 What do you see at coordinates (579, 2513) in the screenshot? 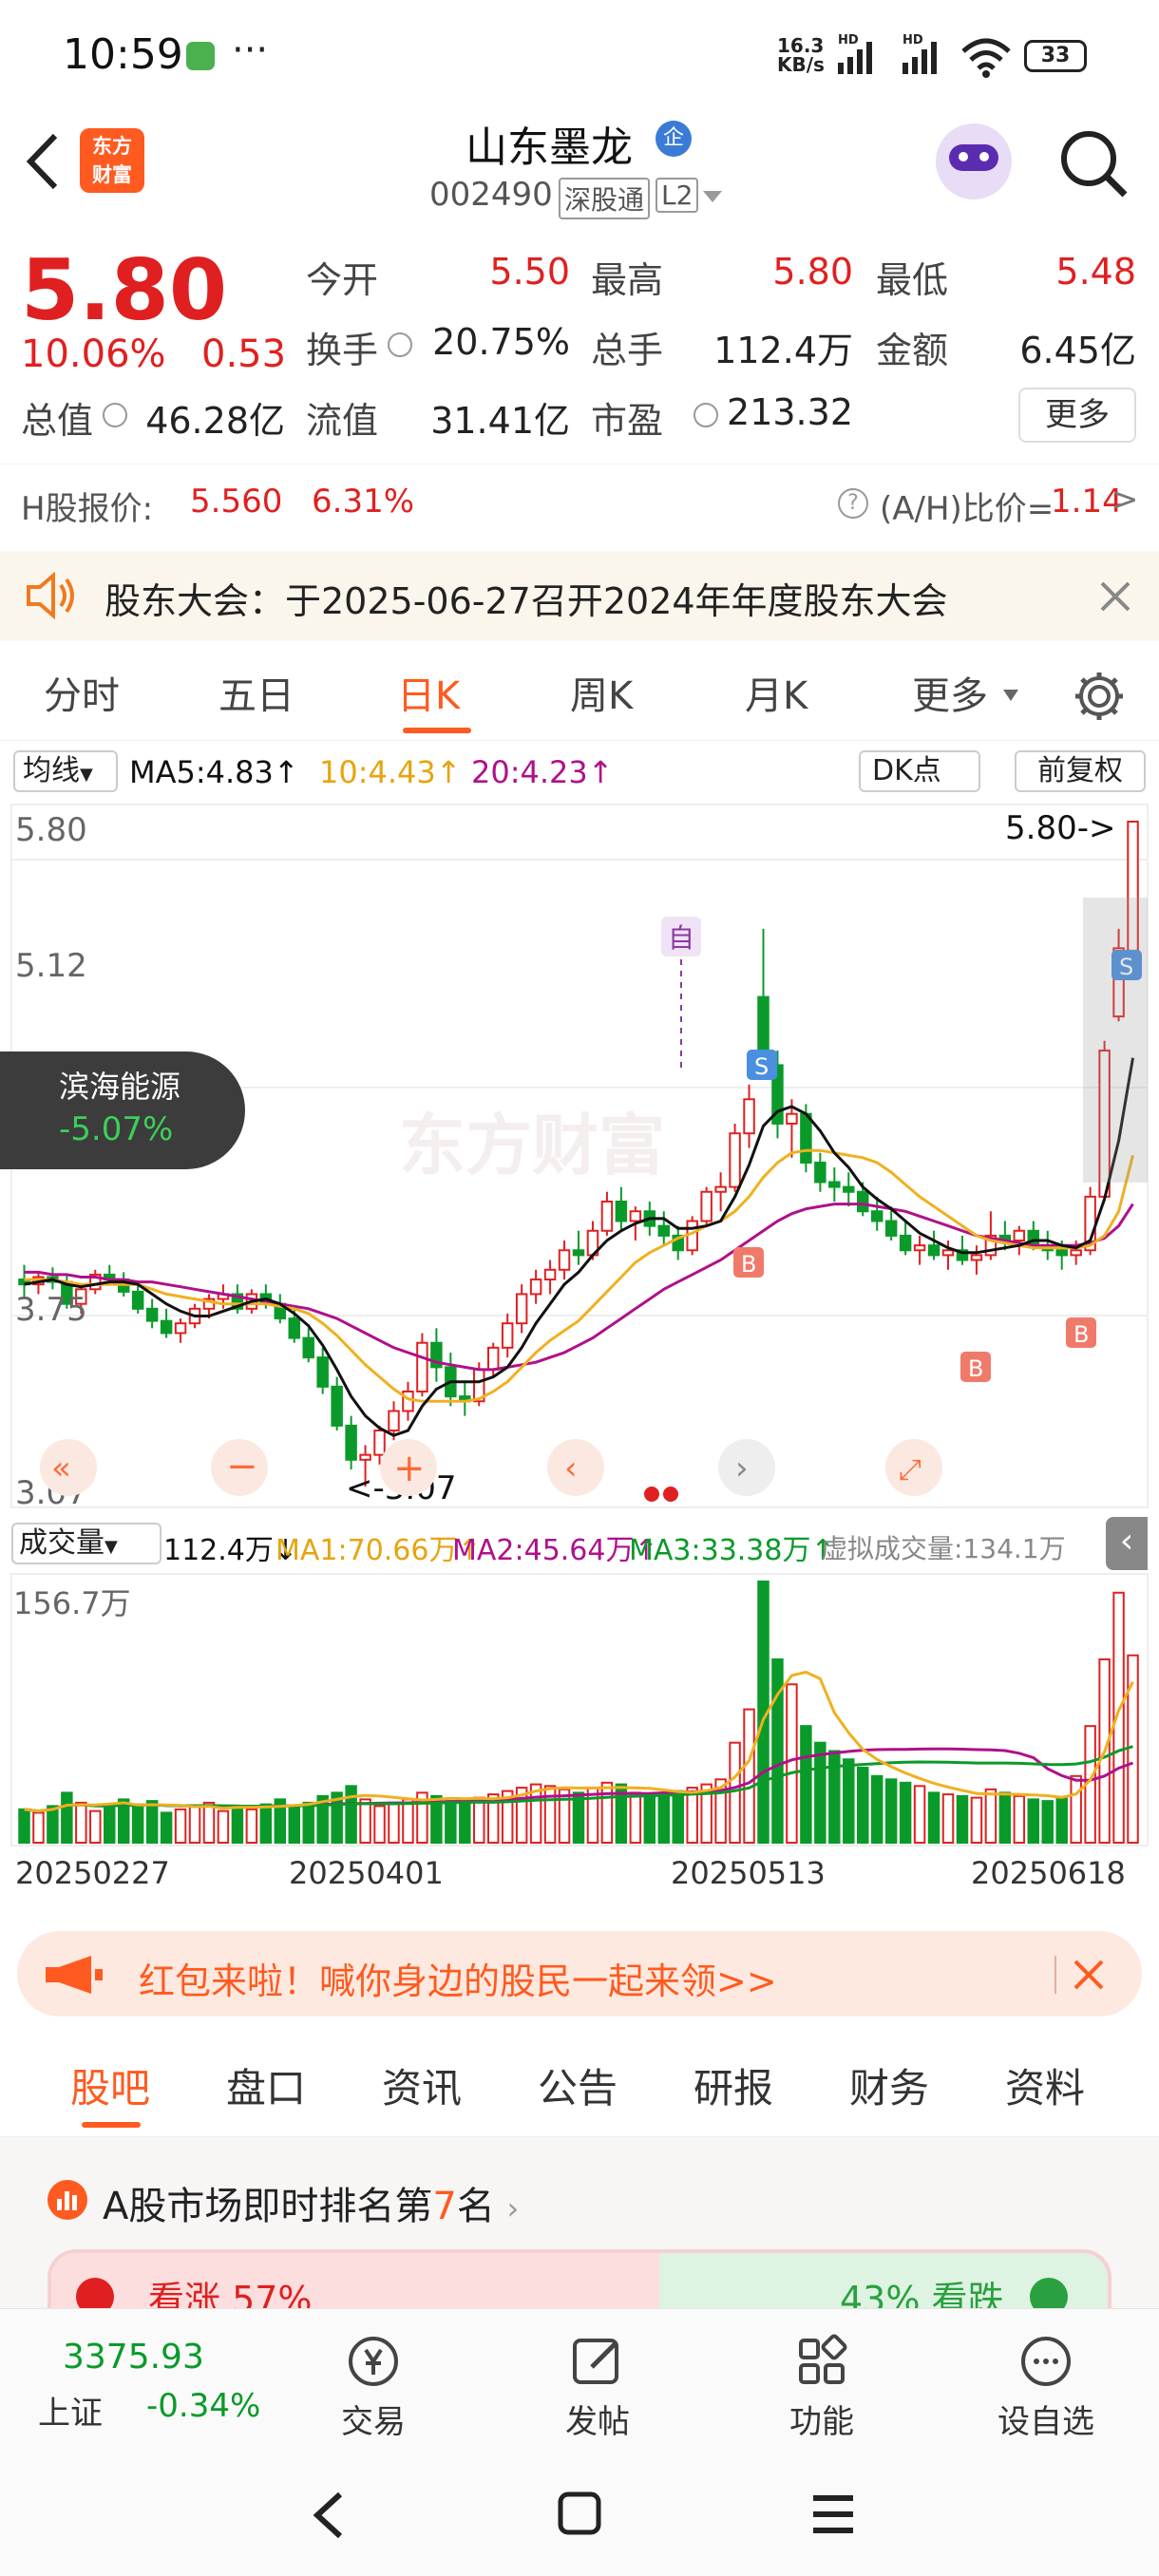
I see `system-home-icon` at bounding box center [579, 2513].